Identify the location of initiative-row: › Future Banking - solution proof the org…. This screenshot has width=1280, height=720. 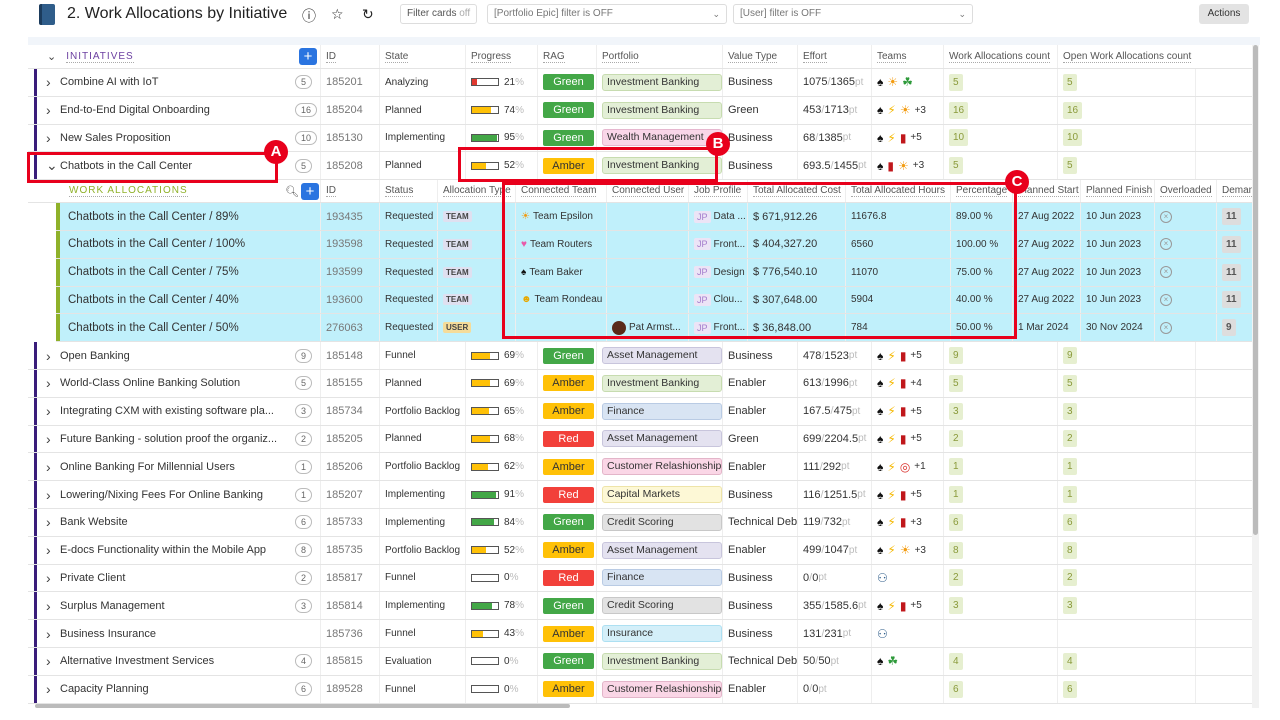
(640, 439).